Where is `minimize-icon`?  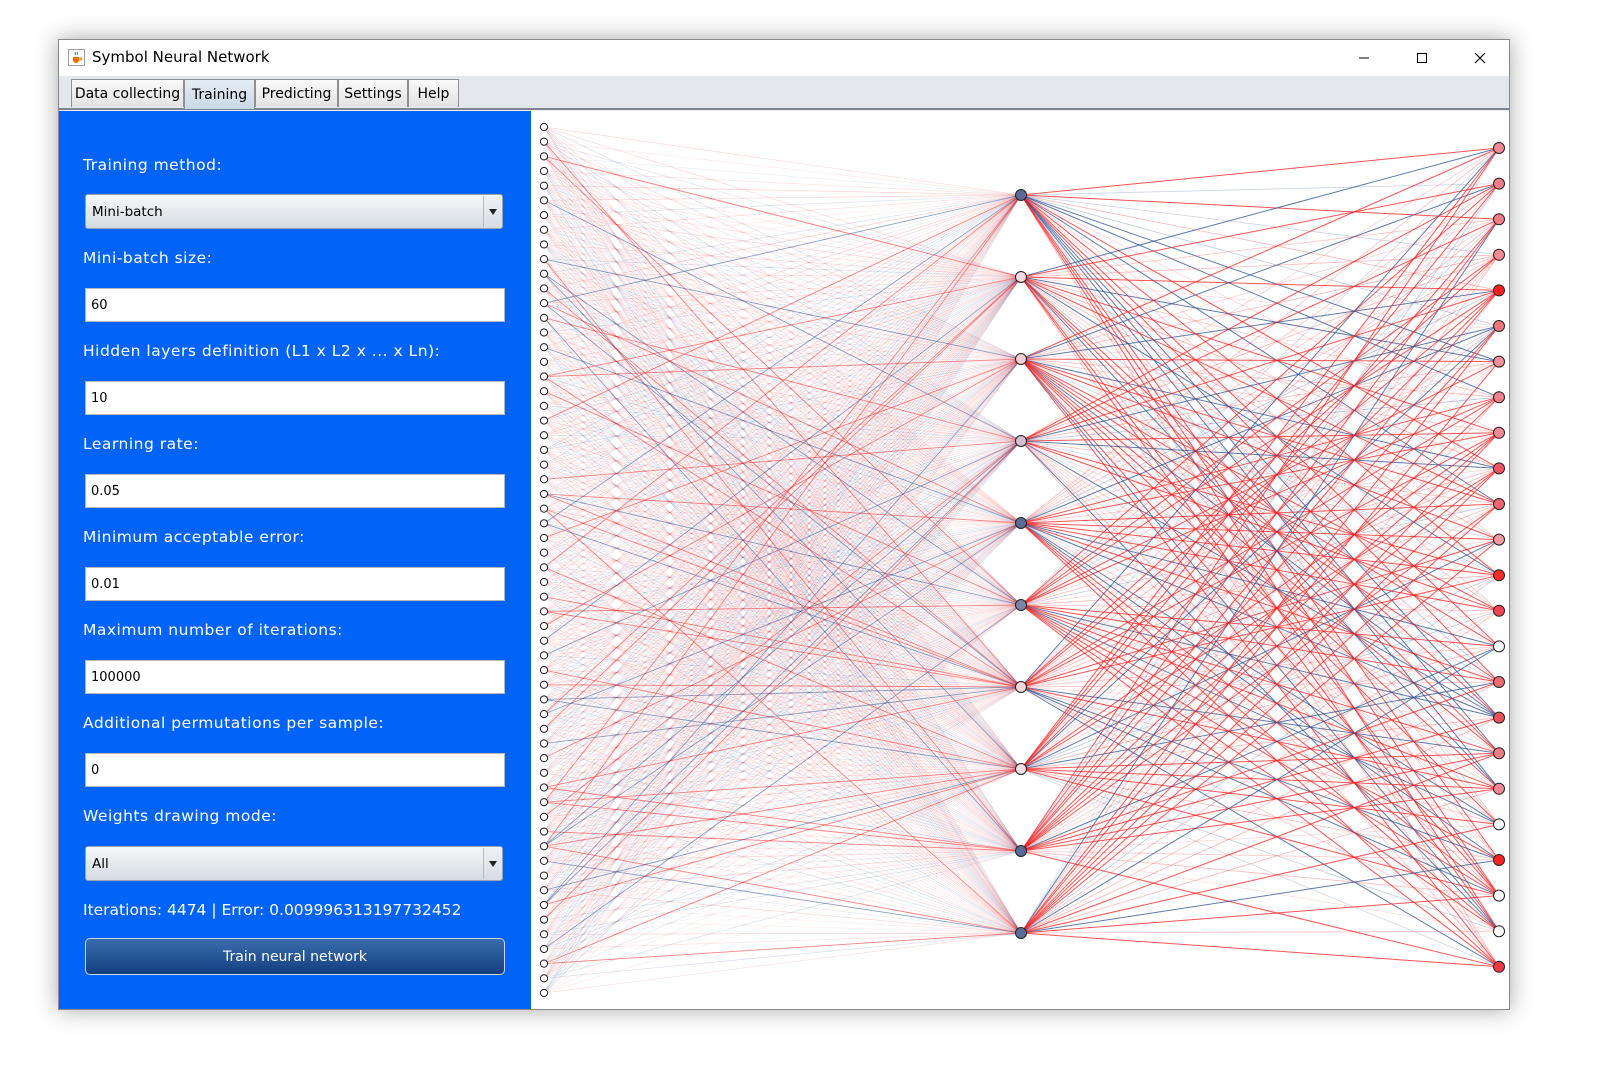
minimize-icon is located at coordinates (1364, 58).